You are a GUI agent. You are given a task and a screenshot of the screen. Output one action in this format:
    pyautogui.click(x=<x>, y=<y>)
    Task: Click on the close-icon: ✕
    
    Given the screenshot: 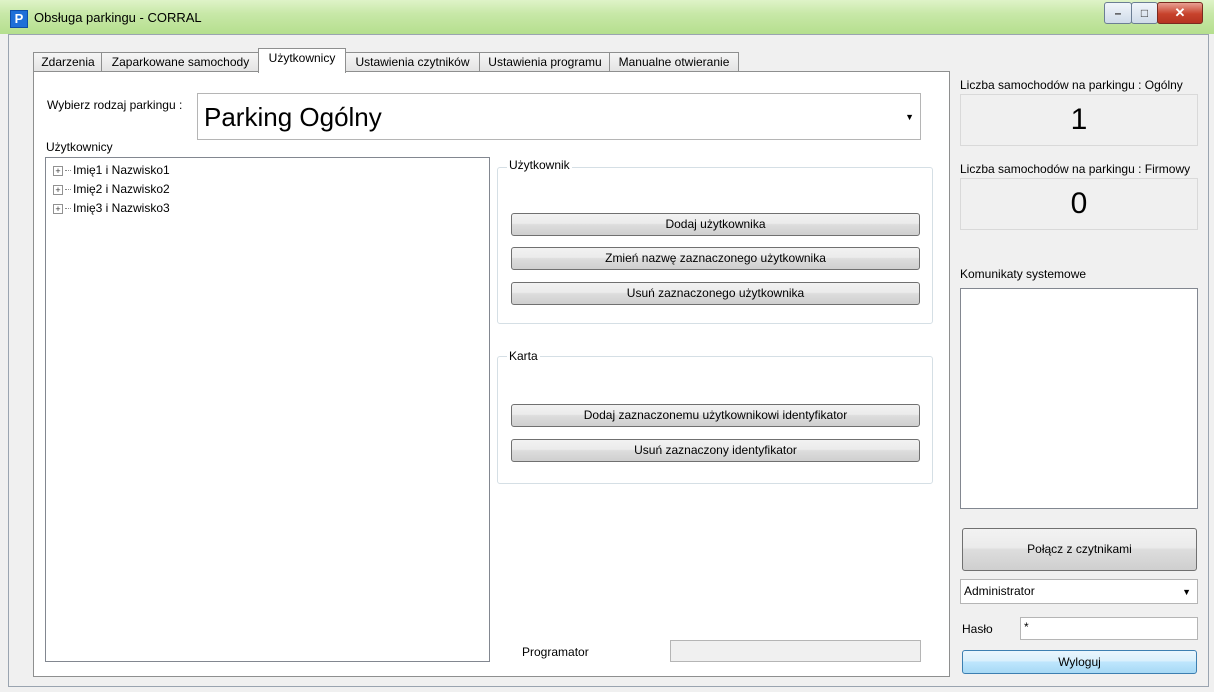 What is the action you would take?
    pyautogui.click(x=1180, y=12)
    